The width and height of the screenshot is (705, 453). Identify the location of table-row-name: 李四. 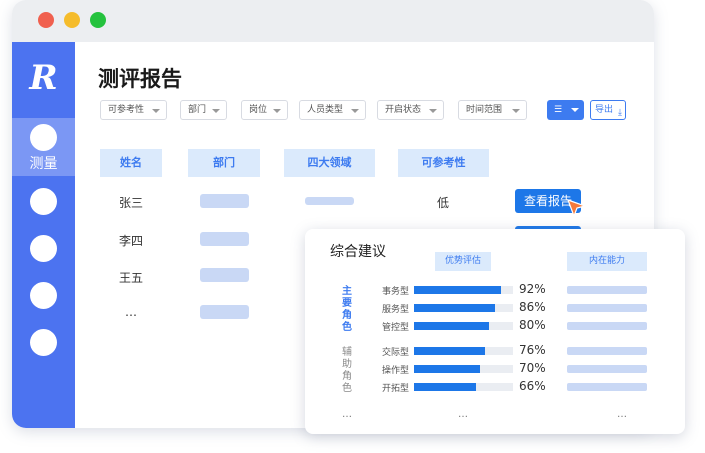
(130, 241).